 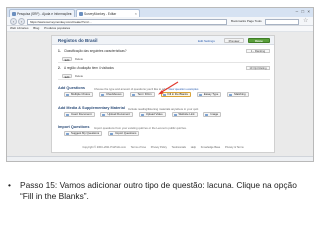 I want to click on back-arrow-icon: ‹, so click(x=13, y=21).